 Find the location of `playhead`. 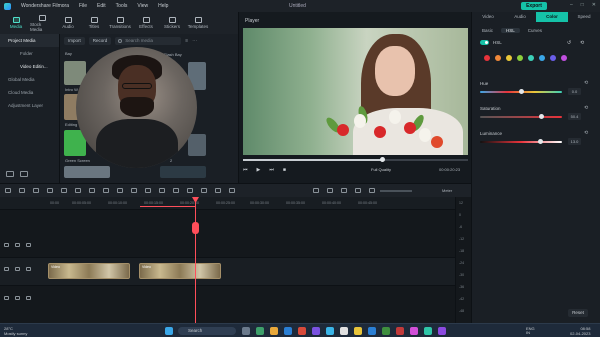

playhead is located at coordinates (195, 260).